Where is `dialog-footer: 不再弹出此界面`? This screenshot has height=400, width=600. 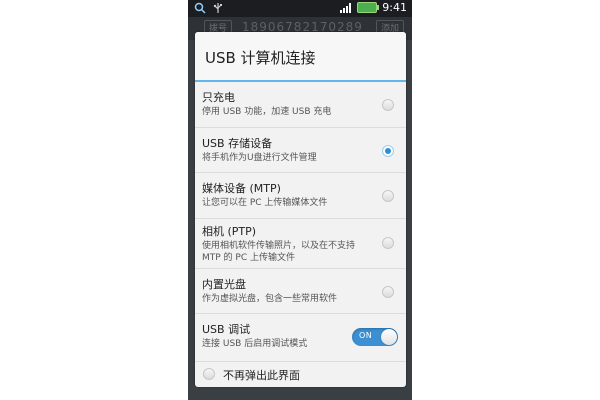 dialog-footer: 不再弹出此界面 is located at coordinates (300, 375).